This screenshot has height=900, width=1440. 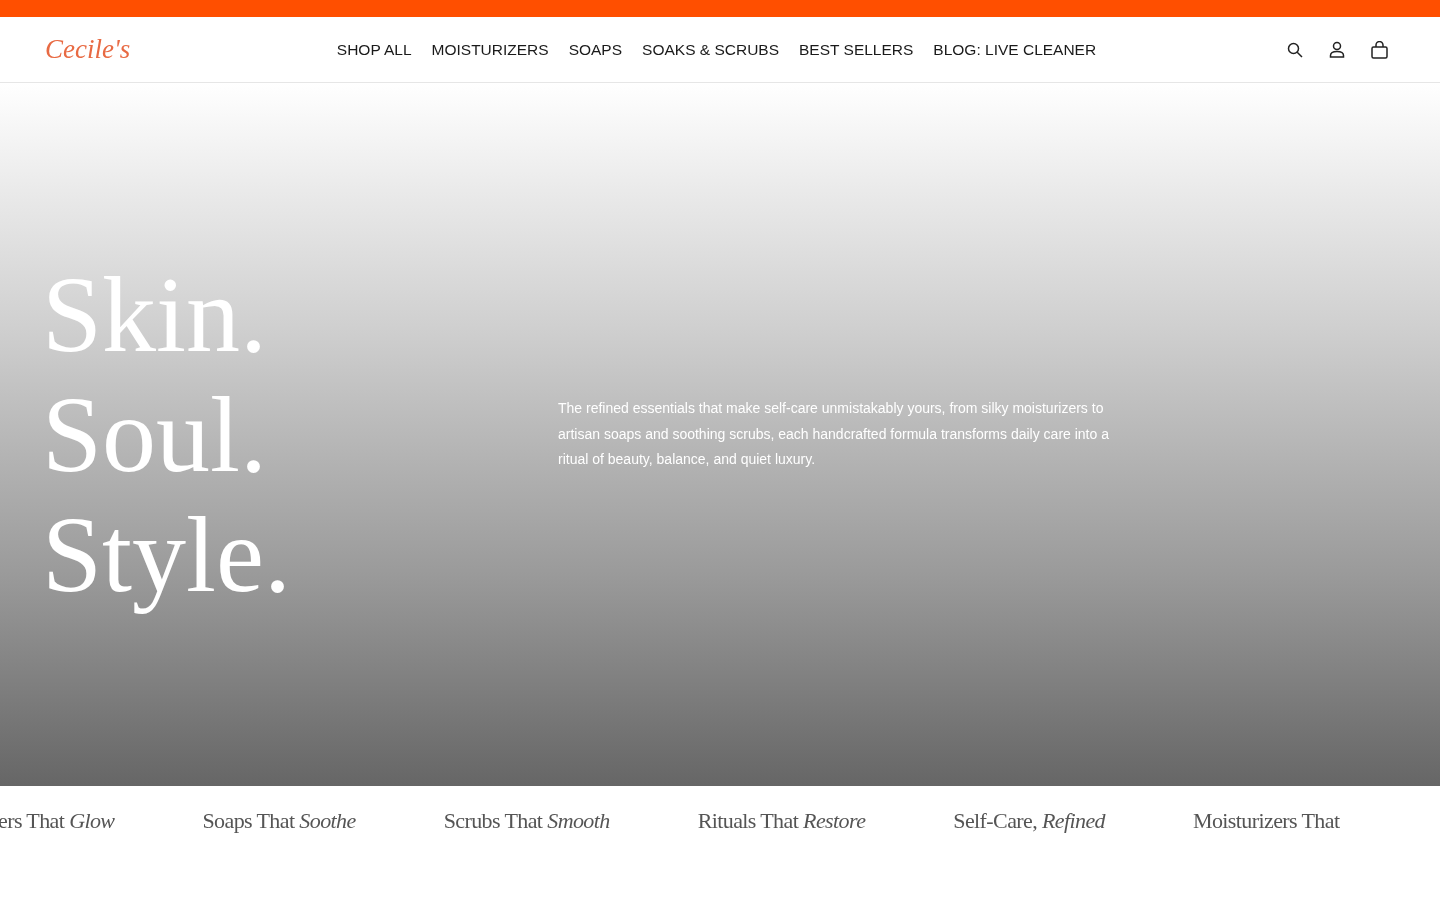 What do you see at coordinates (595, 49) in the screenshot?
I see `nav-link: SOAPS` at bounding box center [595, 49].